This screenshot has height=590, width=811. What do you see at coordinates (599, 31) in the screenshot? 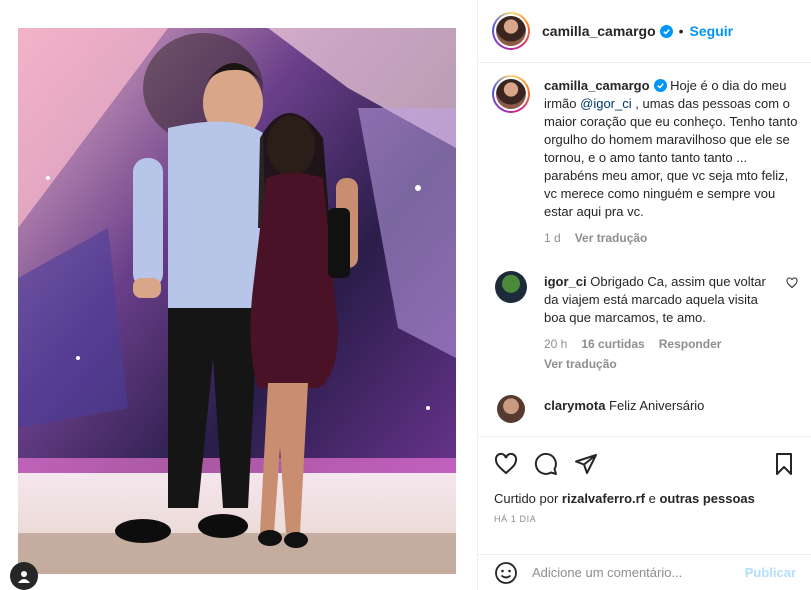
I see `author-username: camilla_camargo` at bounding box center [599, 31].